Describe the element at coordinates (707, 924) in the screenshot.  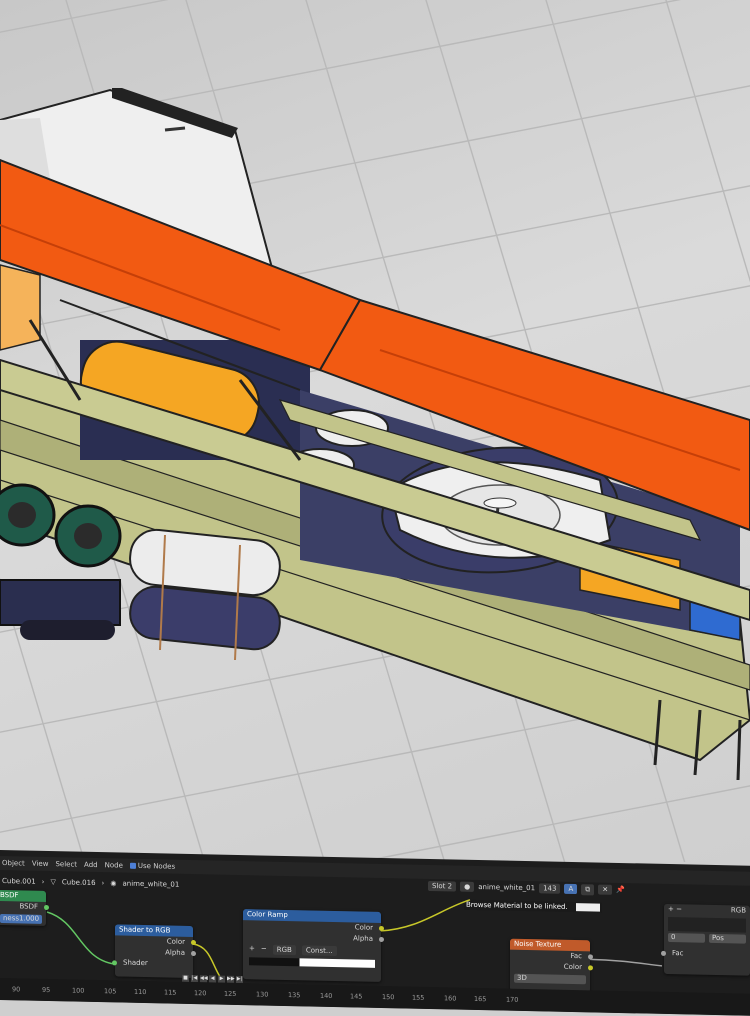
I see `curve-preview` at that location.